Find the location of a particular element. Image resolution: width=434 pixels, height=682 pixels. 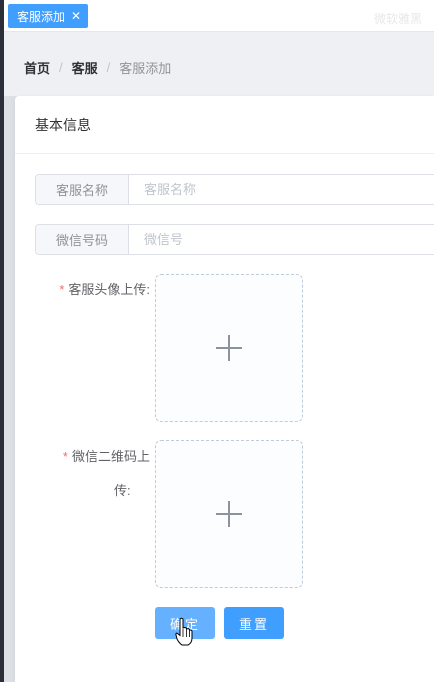

qrcode-upload-label: * 微信二维码上 传: is located at coordinates (92, 474).